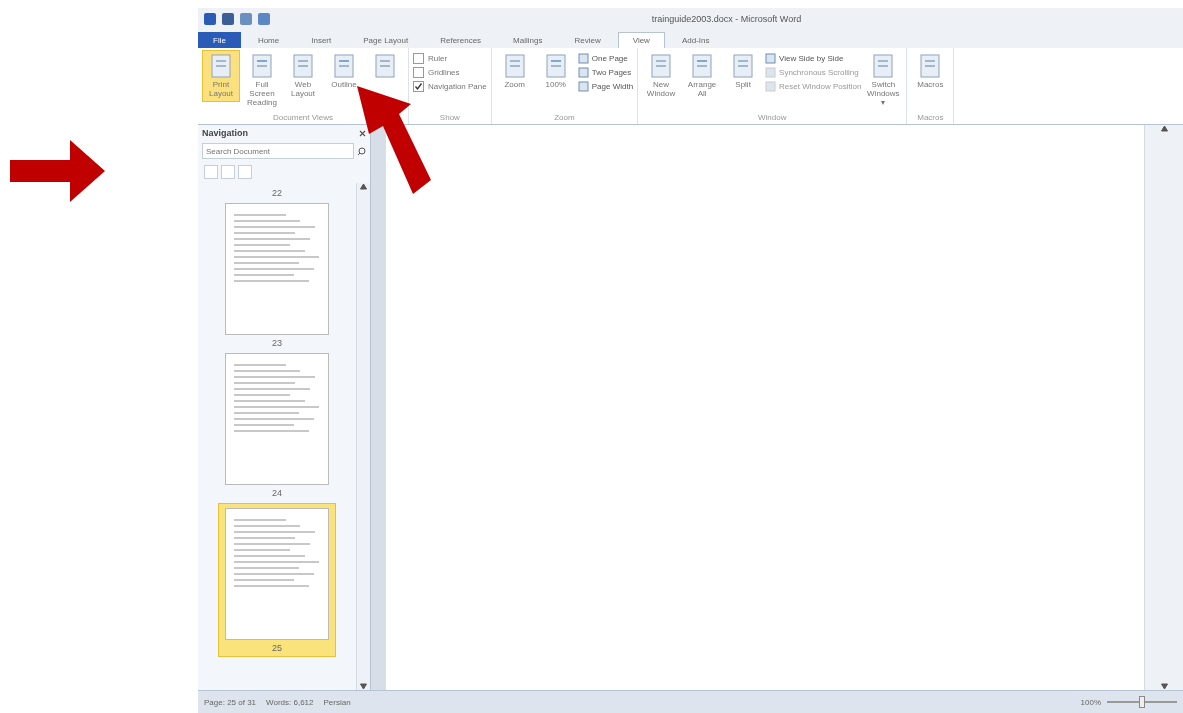  I want to click on search-field: Search Document, so click(278, 151).